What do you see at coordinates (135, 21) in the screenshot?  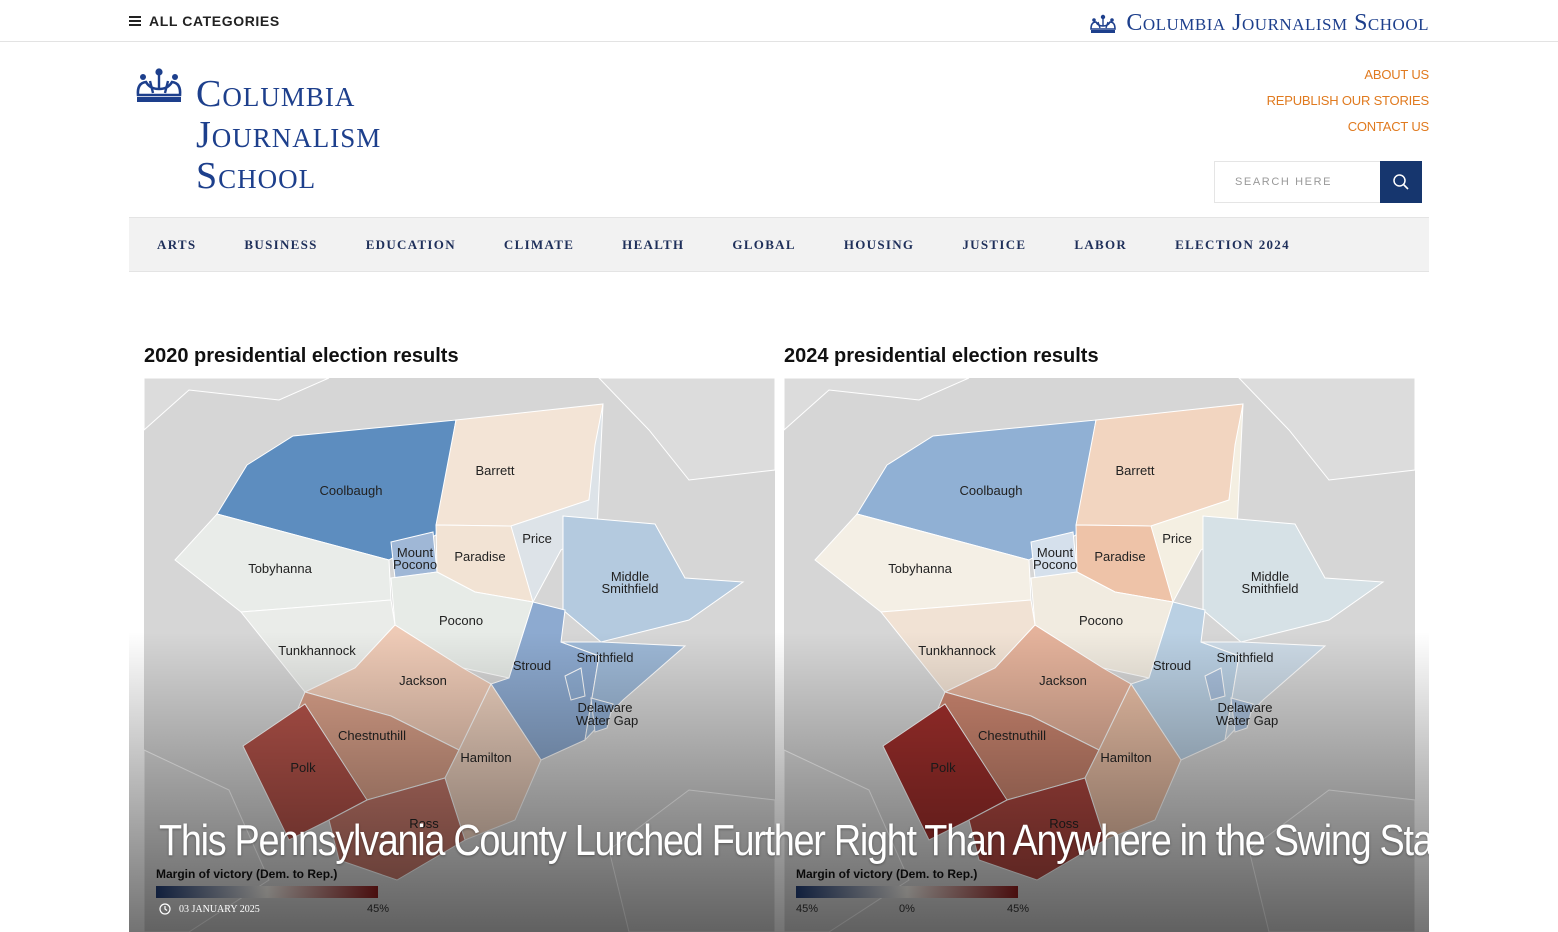 I see `hamburger-icon` at bounding box center [135, 21].